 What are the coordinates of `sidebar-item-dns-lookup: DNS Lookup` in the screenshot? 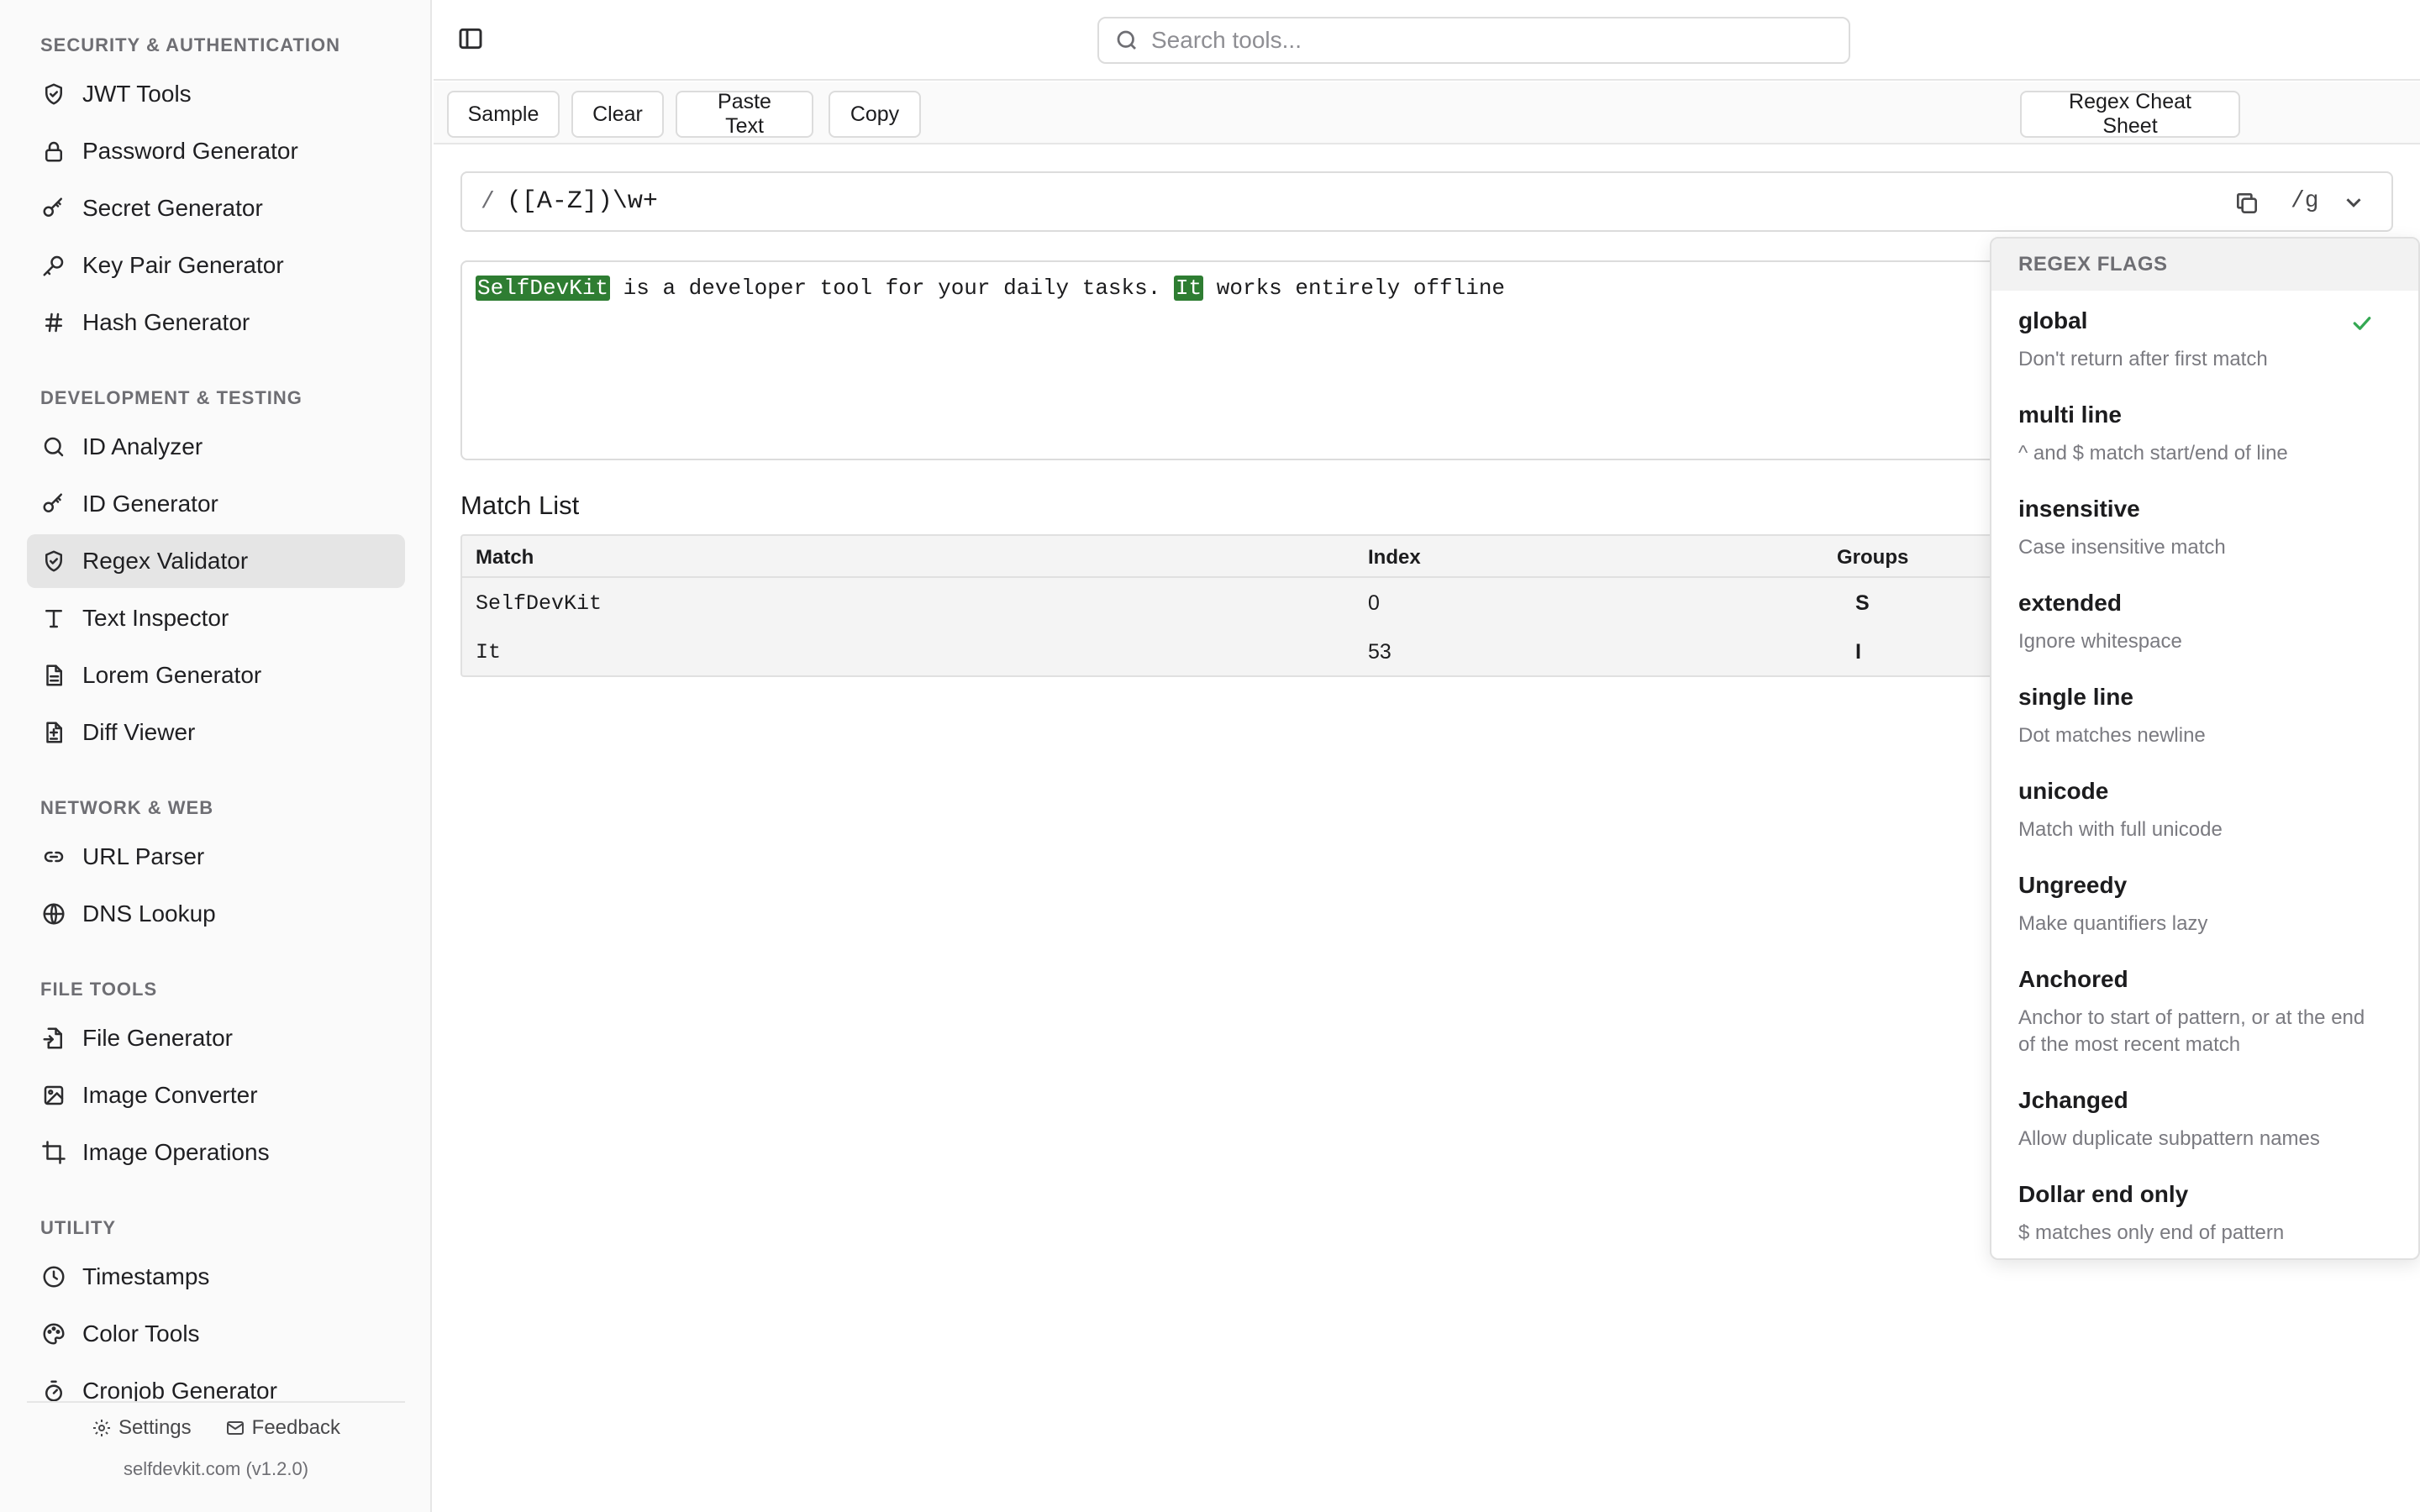 It's located at (216, 914).